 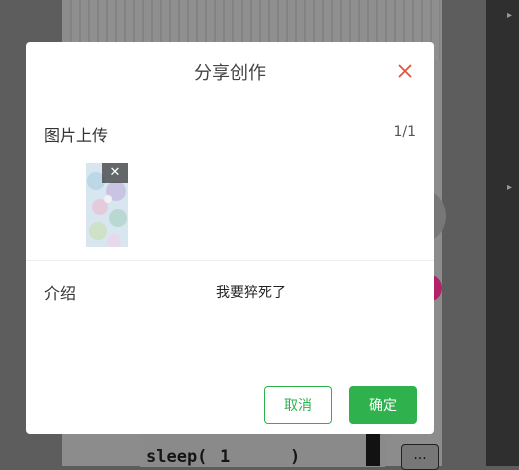 What do you see at coordinates (373, 448) in the screenshot?
I see `background-bar` at bounding box center [373, 448].